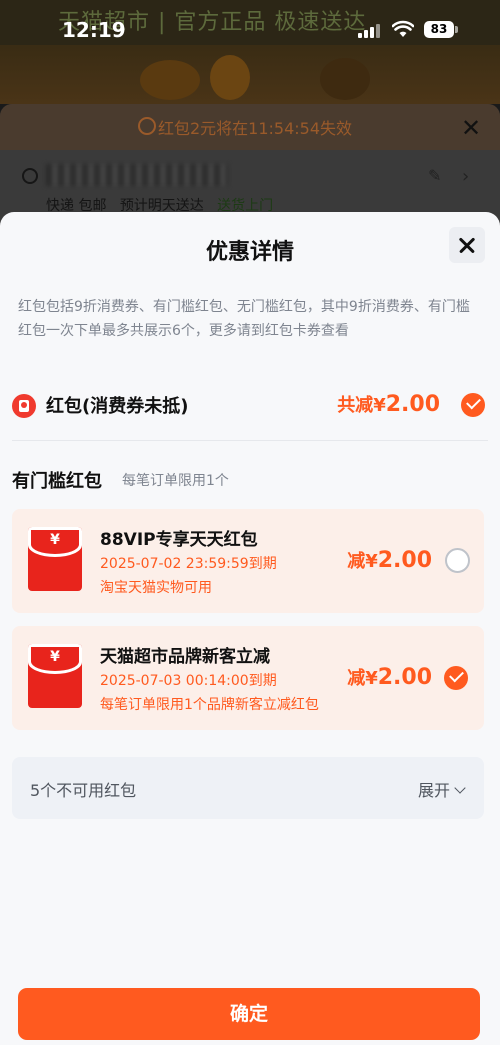  I want to click on coupon-expiry: 2025-07-03 00:14:00到期, so click(188, 681).